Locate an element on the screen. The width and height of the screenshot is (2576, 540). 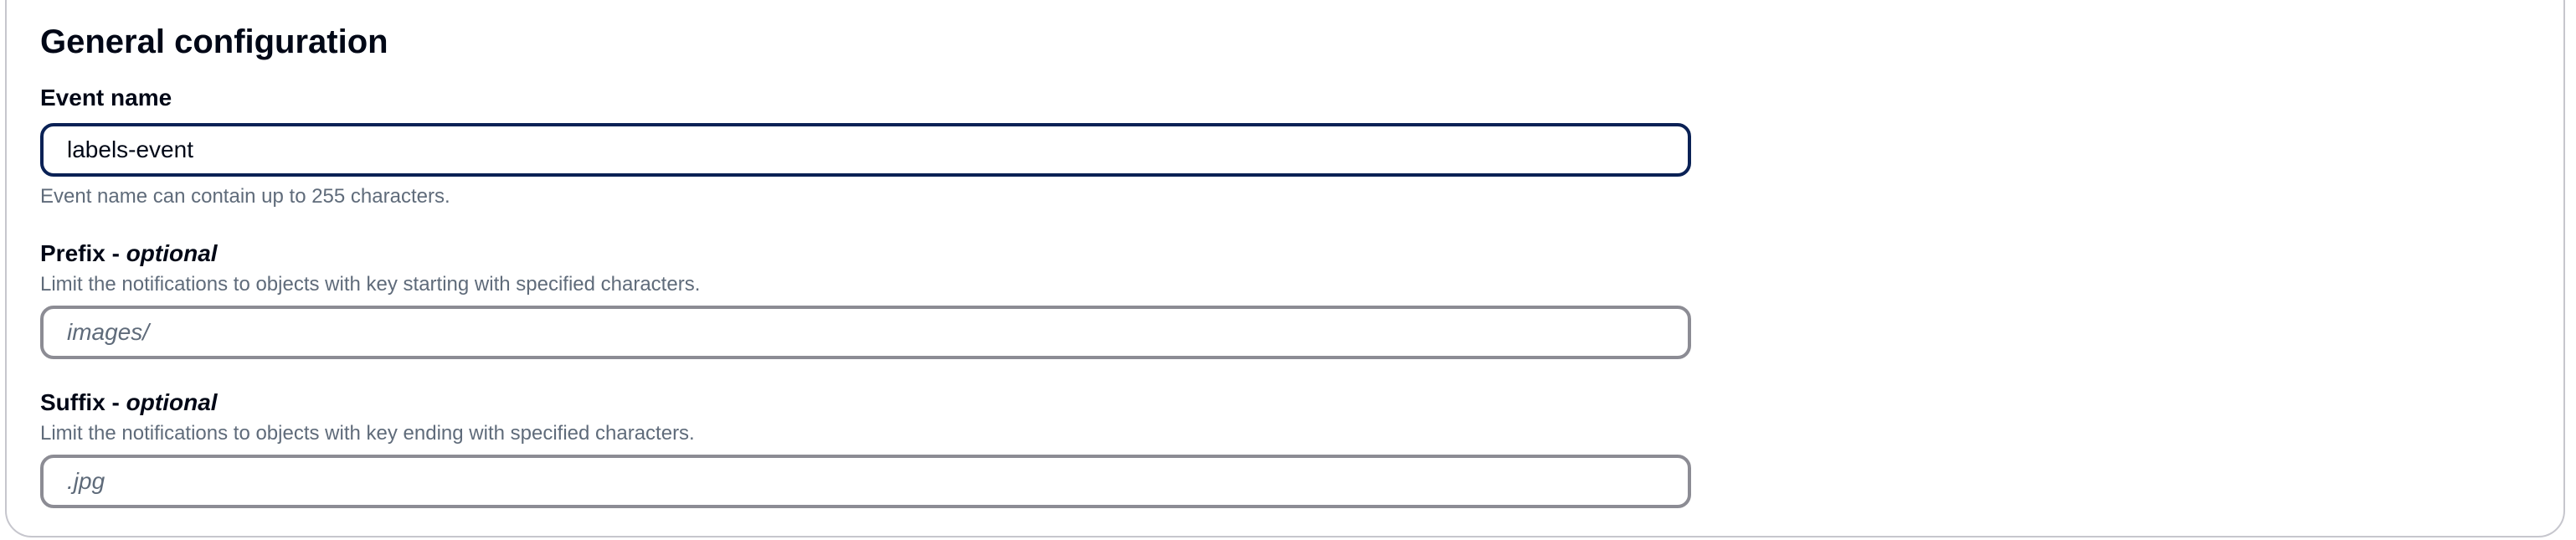
suffix-label: Suffix - optional is located at coordinates (129, 402).